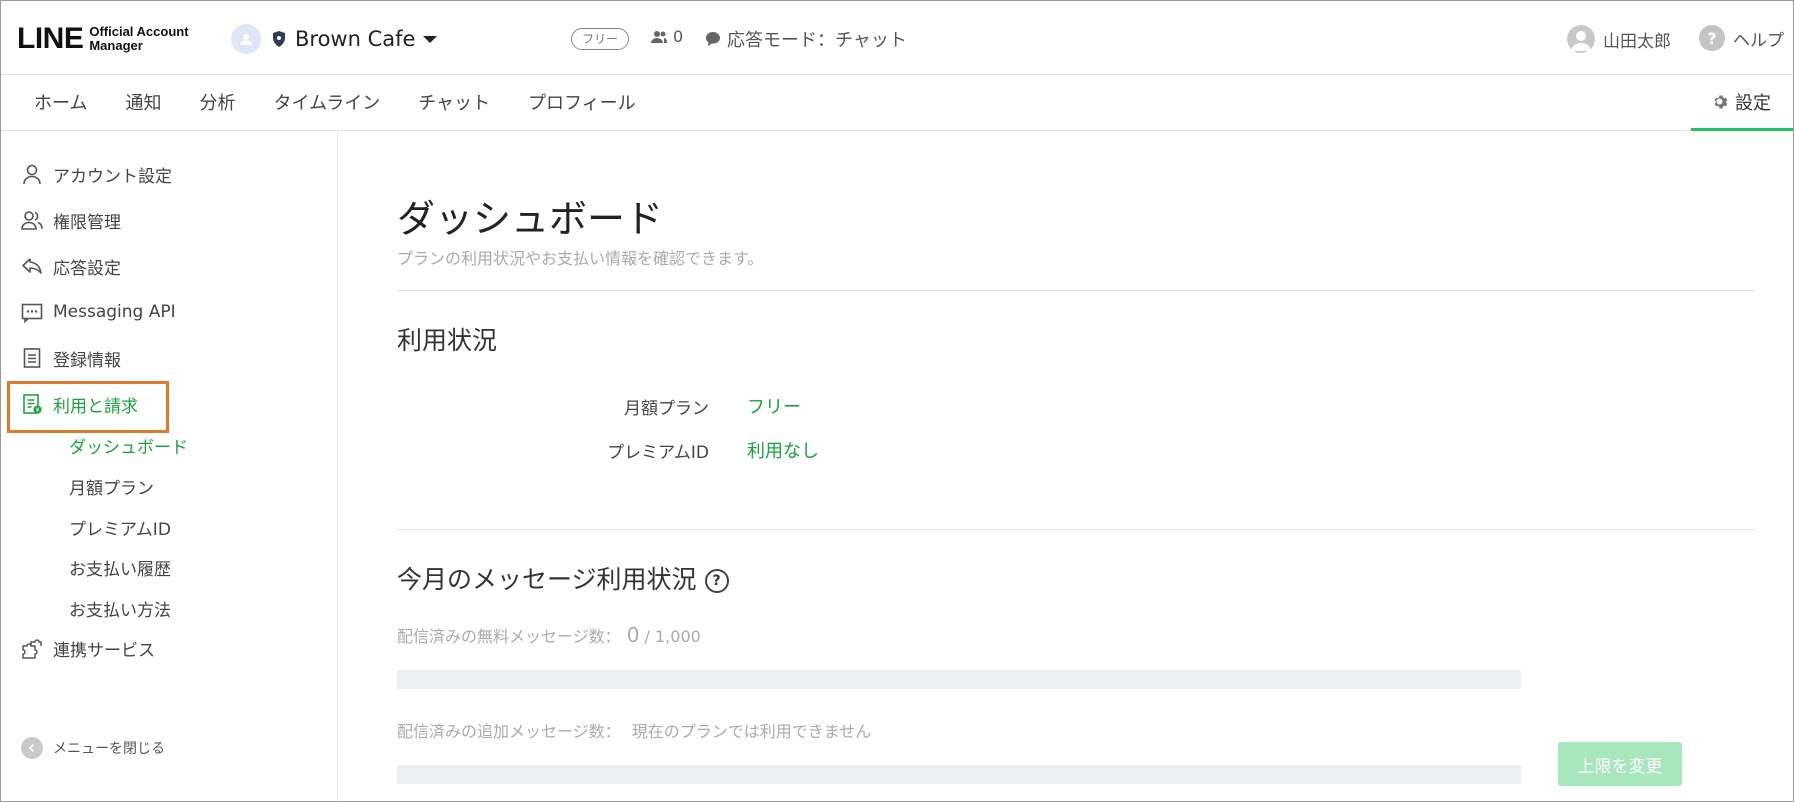  Describe the element at coordinates (32, 358) in the screenshot. I see `document-icon` at that location.